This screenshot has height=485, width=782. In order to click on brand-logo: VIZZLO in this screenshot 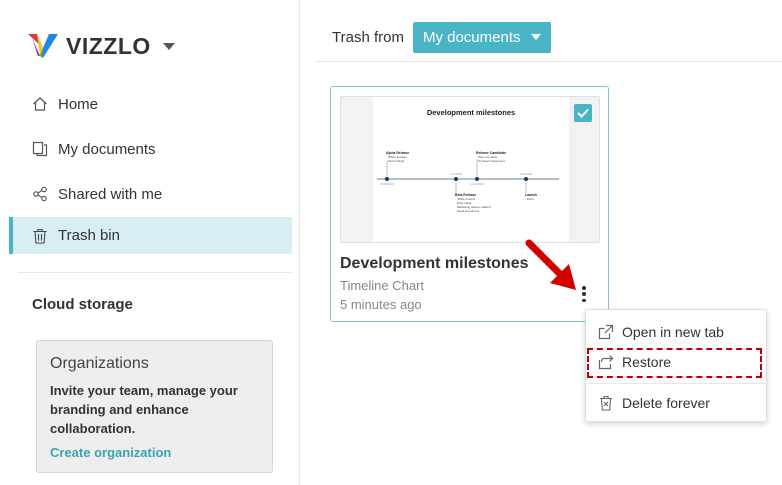, I will do `click(101, 46)`.